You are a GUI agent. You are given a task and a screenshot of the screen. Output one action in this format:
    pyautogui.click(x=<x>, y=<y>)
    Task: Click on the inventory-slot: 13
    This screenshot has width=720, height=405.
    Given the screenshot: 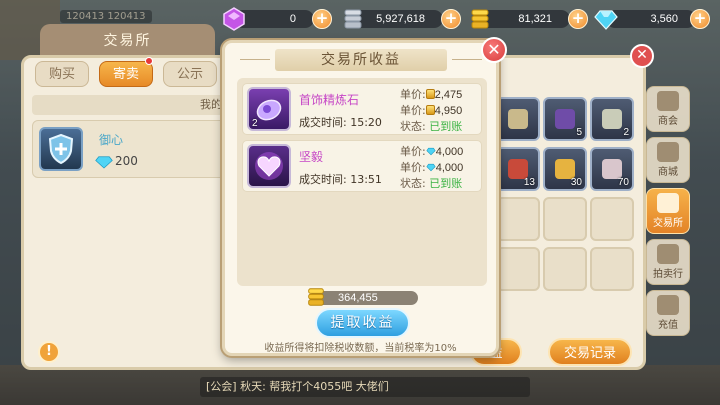 What is the action you would take?
    pyautogui.click(x=518, y=169)
    